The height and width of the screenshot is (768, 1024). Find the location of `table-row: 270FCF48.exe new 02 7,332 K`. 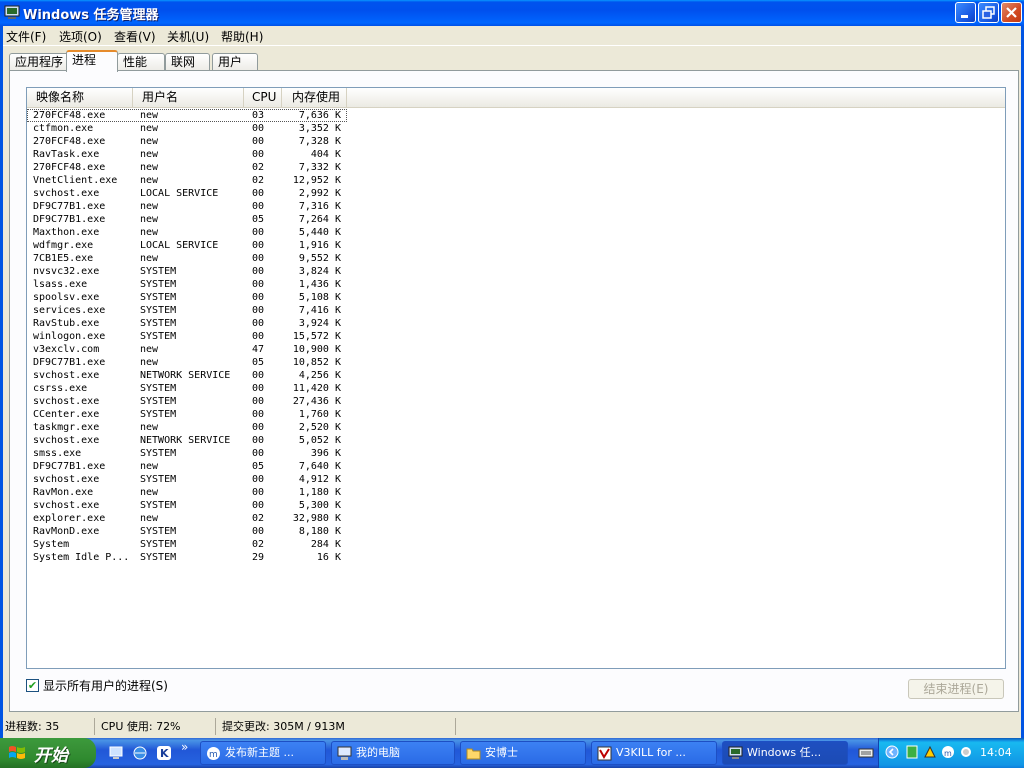

table-row: 270FCF48.exe new 02 7,332 K is located at coordinates (516, 167).